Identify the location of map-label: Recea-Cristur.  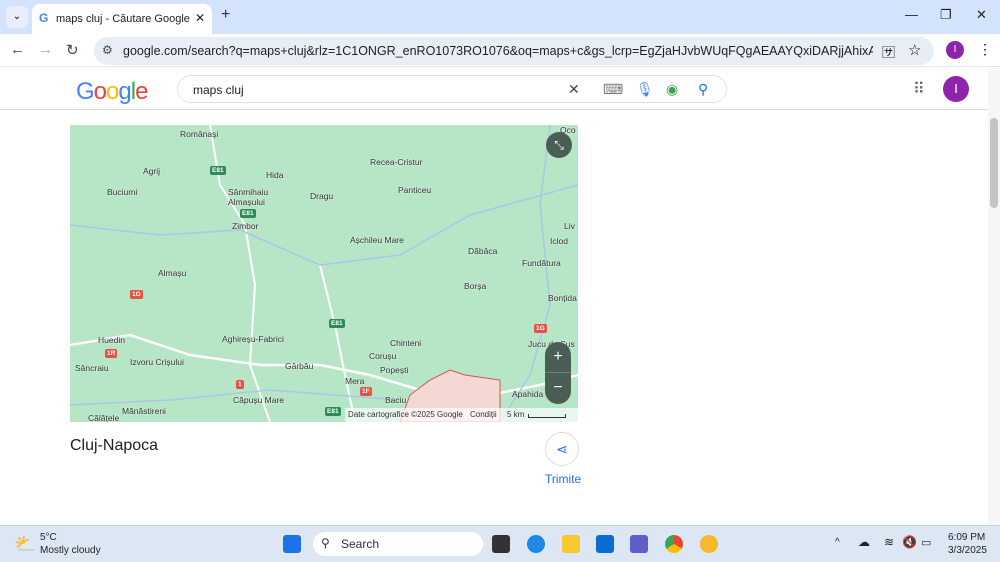
(396, 162).